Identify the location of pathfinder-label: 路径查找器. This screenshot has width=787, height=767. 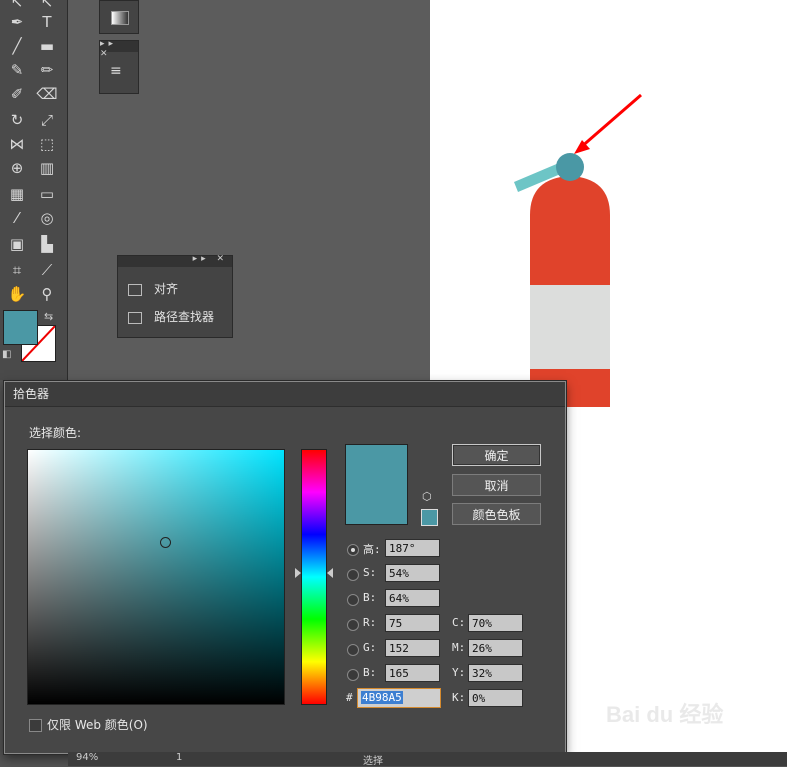
(184, 317).